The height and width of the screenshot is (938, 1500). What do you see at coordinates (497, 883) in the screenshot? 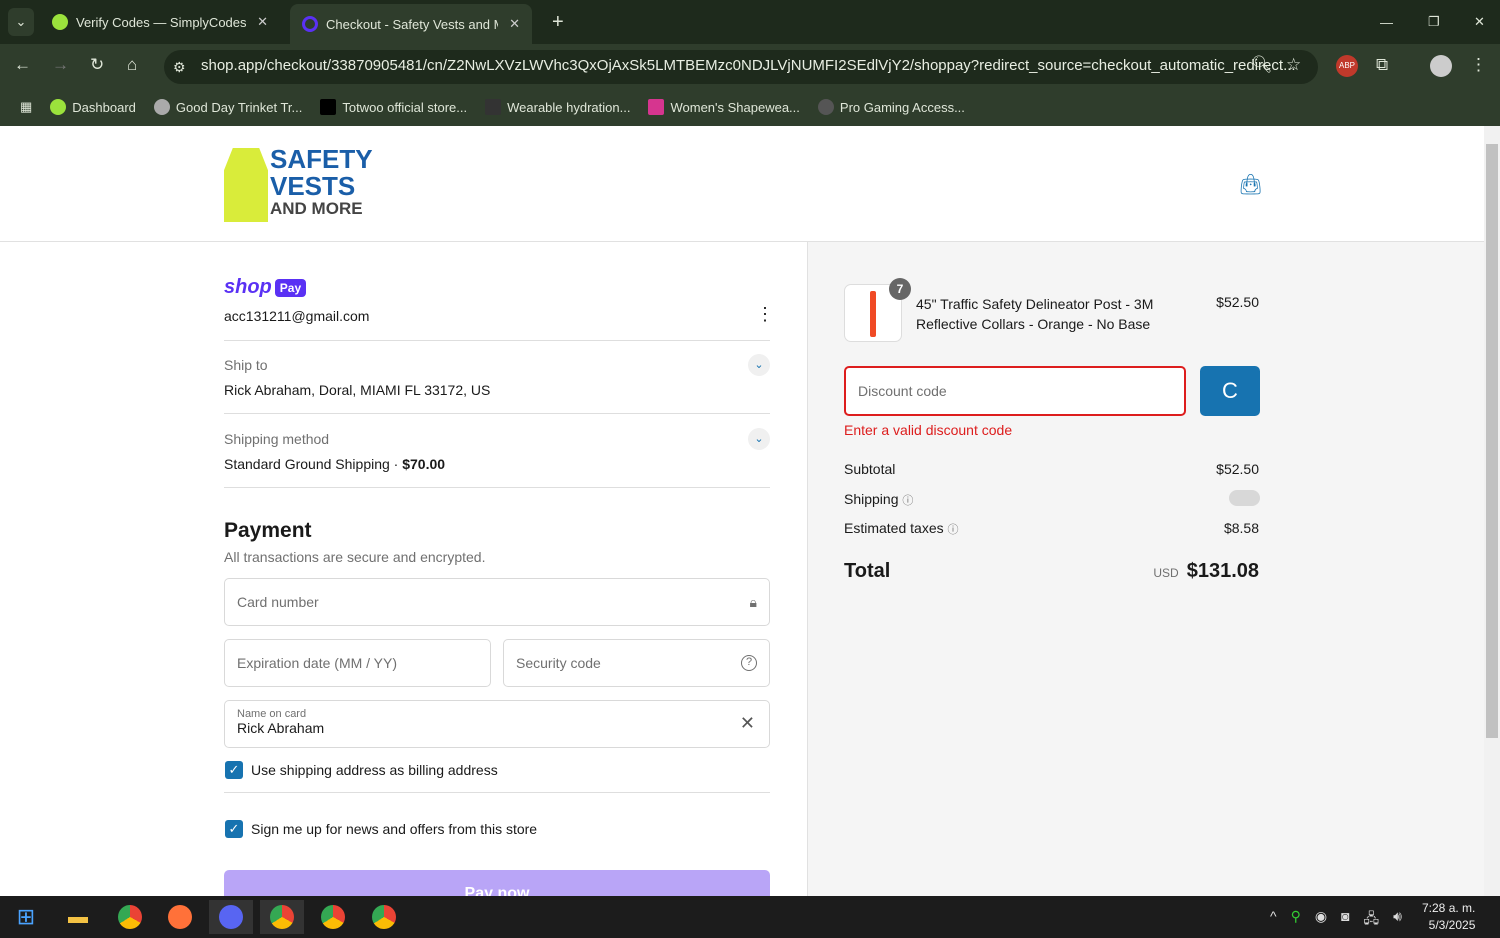
I see `pay-now-button: Pay now` at bounding box center [497, 883].